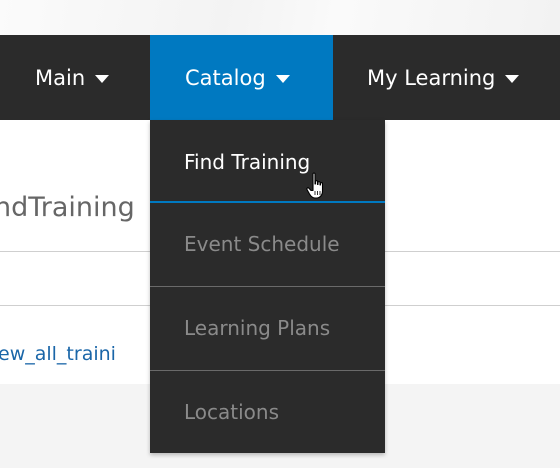 The height and width of the screenshot is (468, 560). I want to click on menu-item-learning-plans: Learning Plans, so click(267, 328).